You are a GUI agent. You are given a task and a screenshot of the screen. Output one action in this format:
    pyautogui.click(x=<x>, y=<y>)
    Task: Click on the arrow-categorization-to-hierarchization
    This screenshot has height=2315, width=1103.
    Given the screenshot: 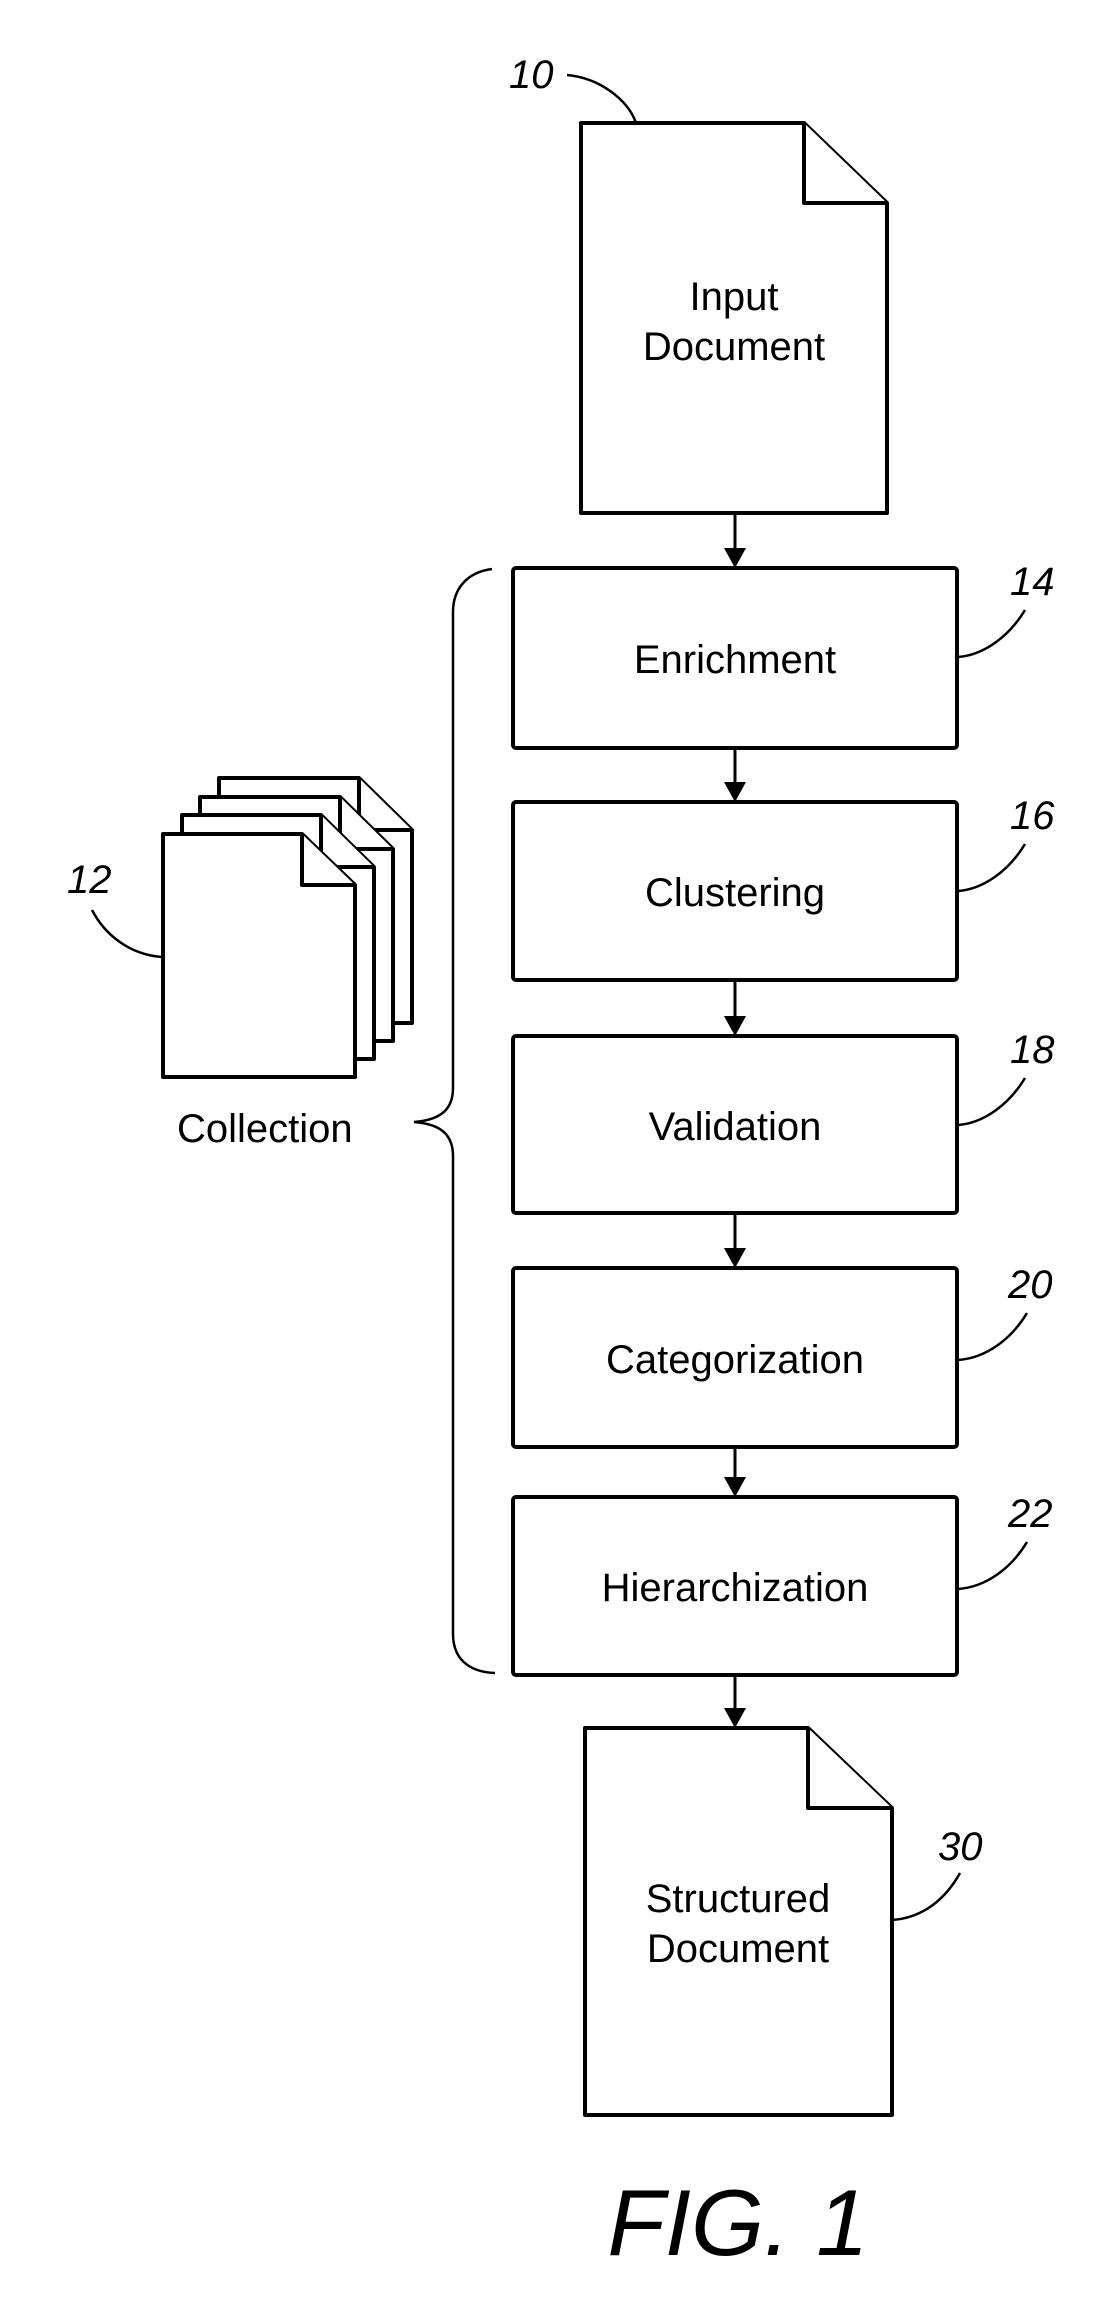 What is the action you would take?
    pyautogui.click(x=735, y=1472)
    